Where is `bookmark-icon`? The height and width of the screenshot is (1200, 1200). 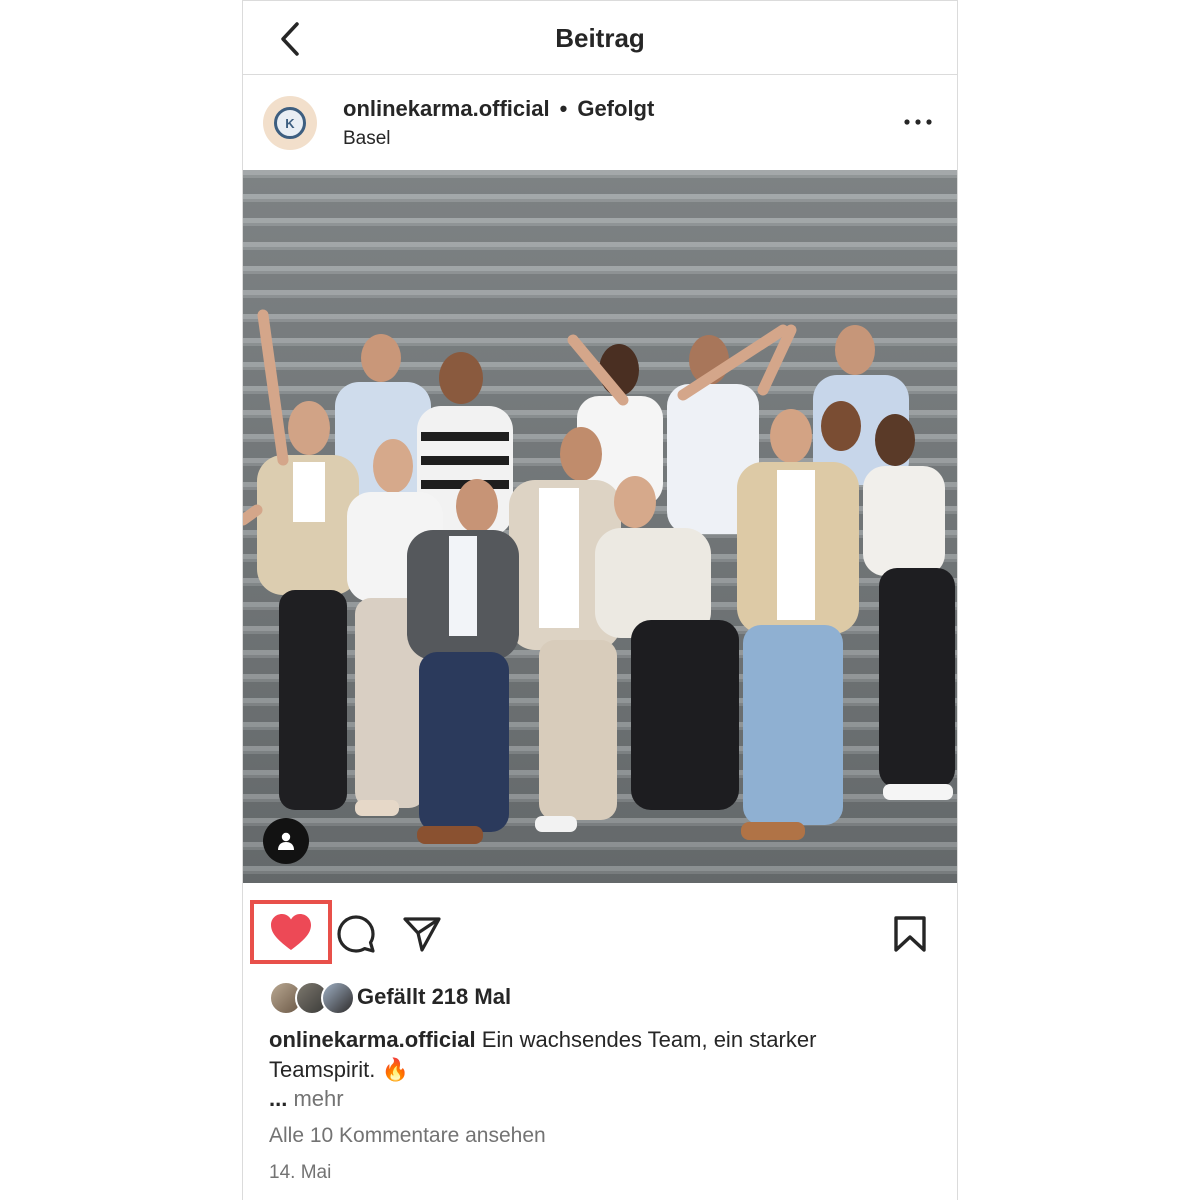 bookmark-icon is located at coordinates (910, 934).